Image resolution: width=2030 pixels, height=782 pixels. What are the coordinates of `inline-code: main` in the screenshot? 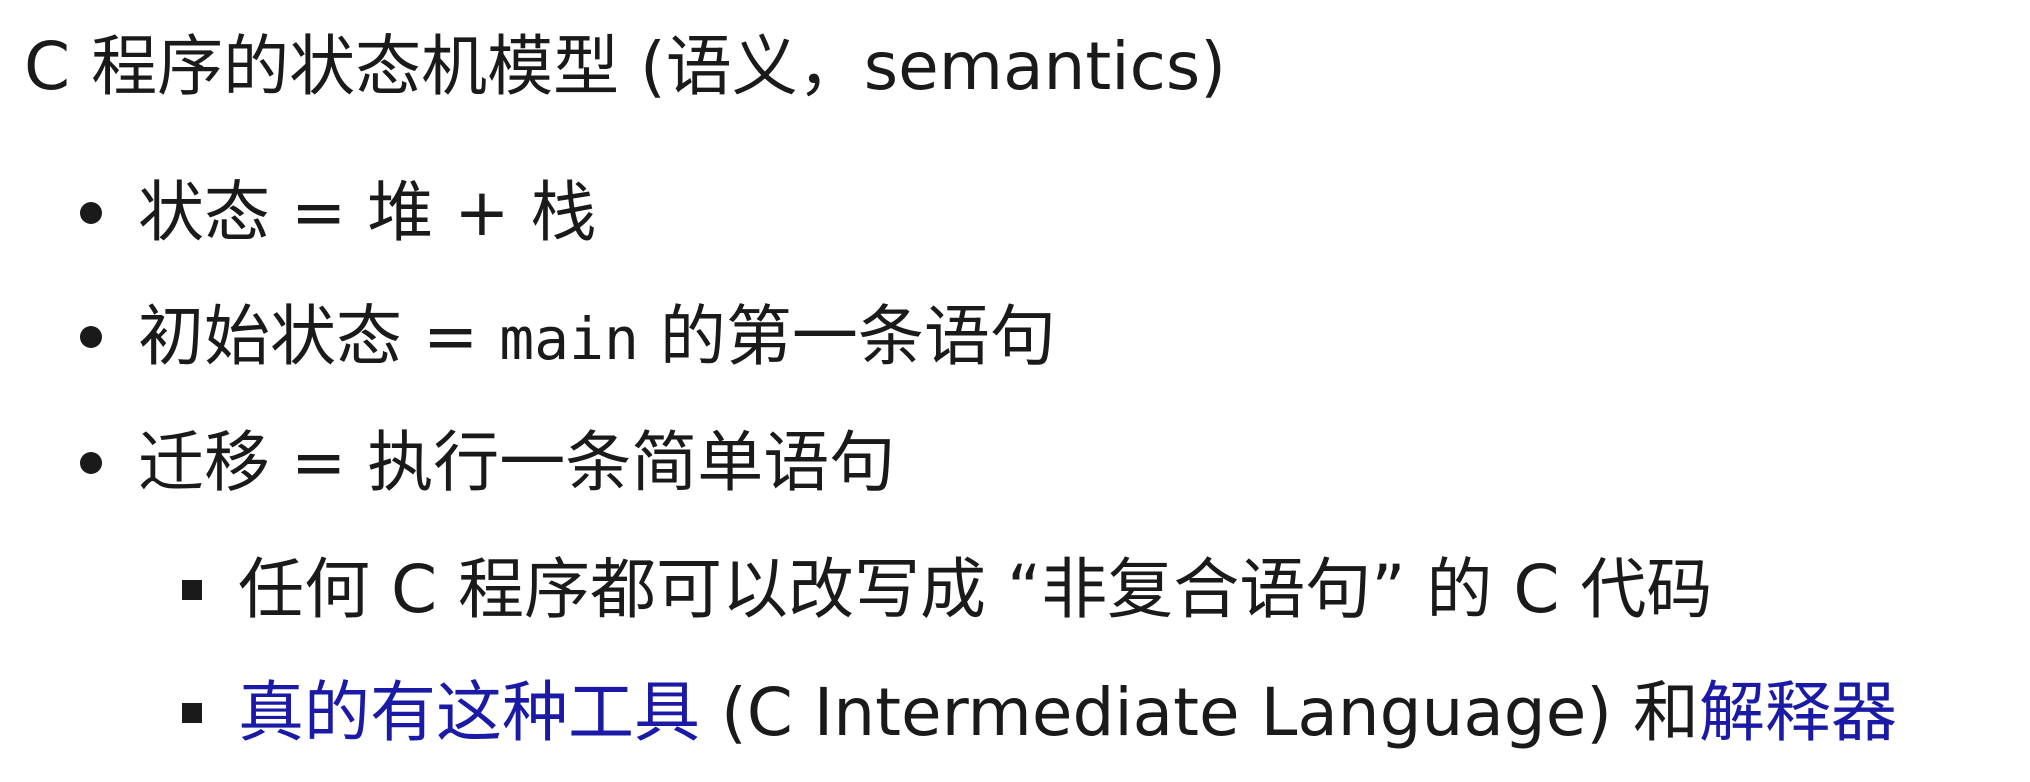 It's located at (569, 339).